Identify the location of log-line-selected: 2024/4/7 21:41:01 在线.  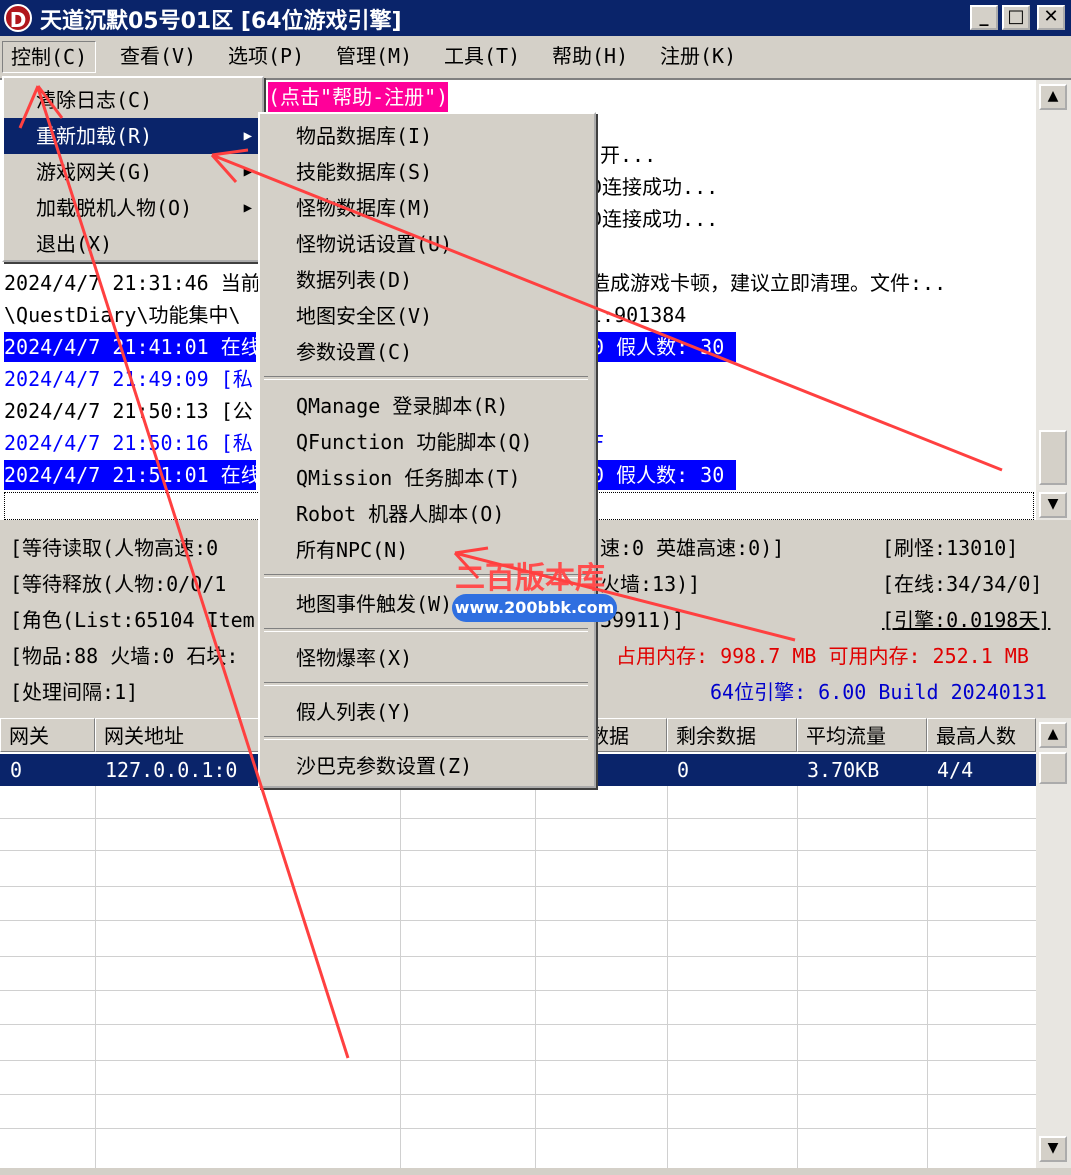
(132, 347).